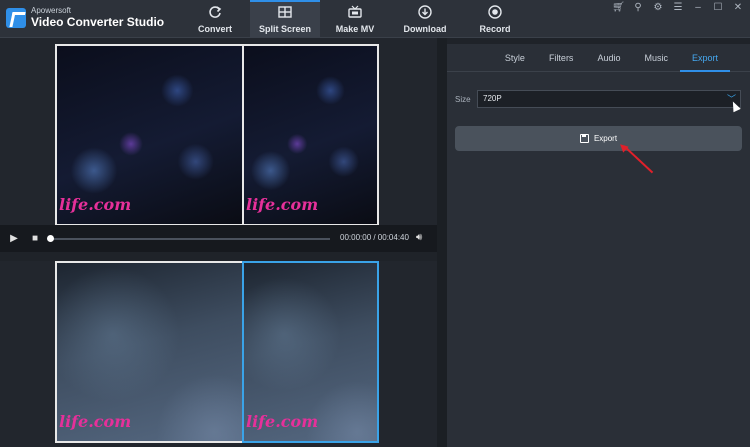 The width and height of the screenshot is (750, 447). Describe the element at coordinates (215, 12) in the screenshot. I see `refresh-icon` at that location.